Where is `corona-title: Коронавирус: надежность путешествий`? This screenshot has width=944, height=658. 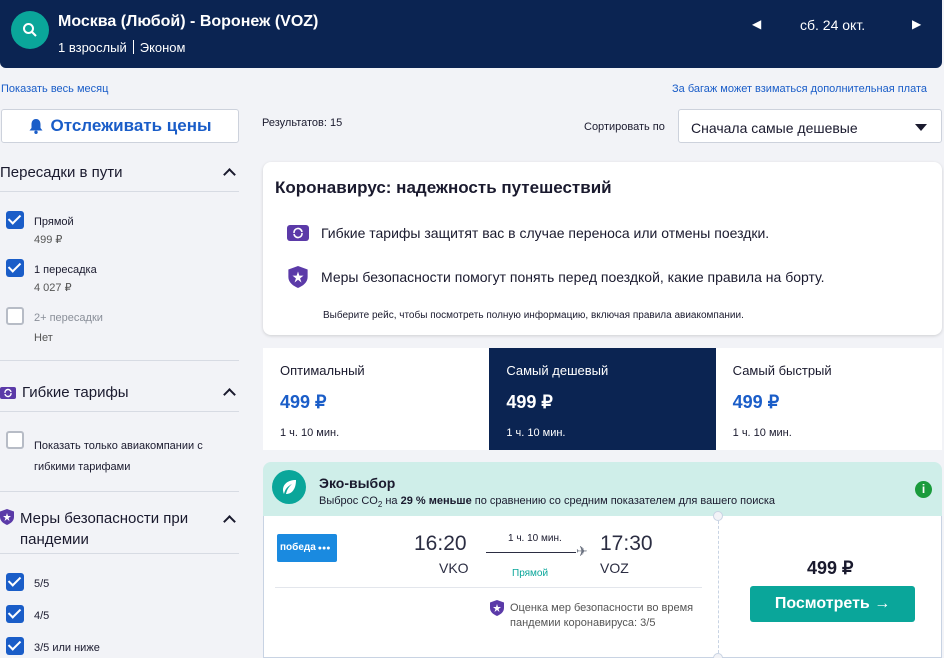 corona-title: Коронавирус: надежность путешествий is located at coordinates (443, 187).